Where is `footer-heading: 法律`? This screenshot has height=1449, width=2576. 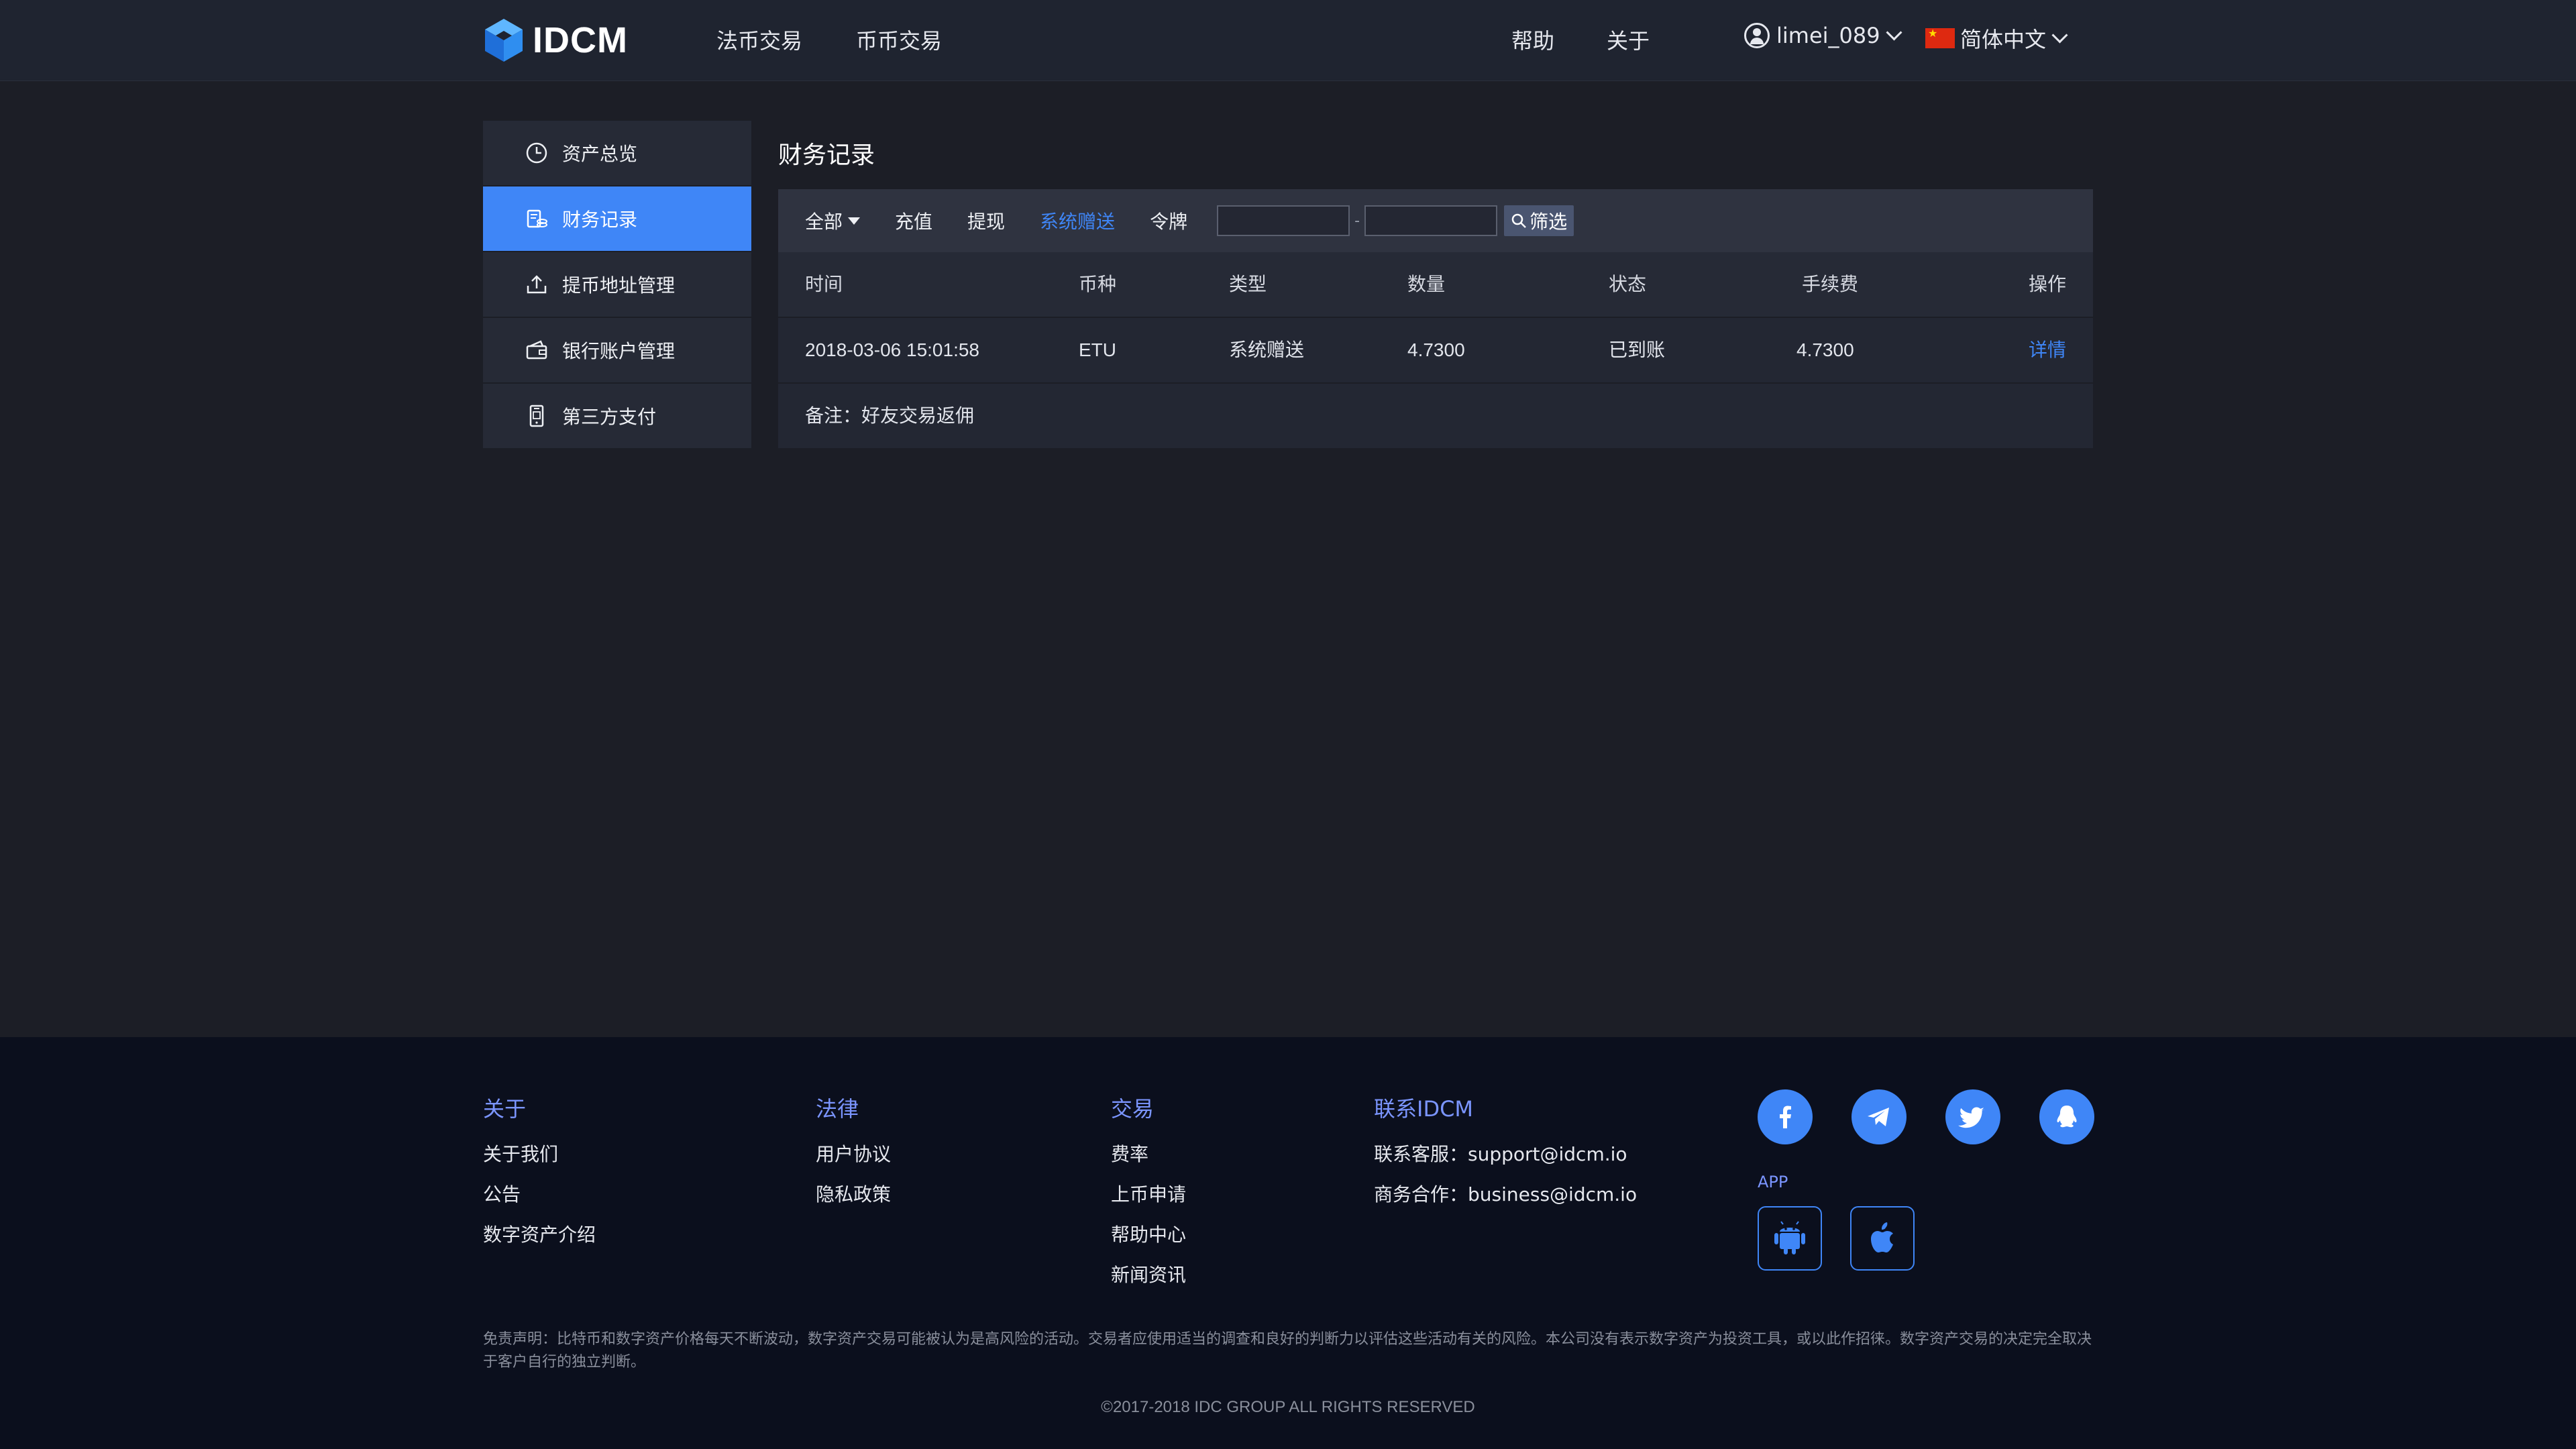
footer-heading: 法律 is located at coordinates (837, 1109).